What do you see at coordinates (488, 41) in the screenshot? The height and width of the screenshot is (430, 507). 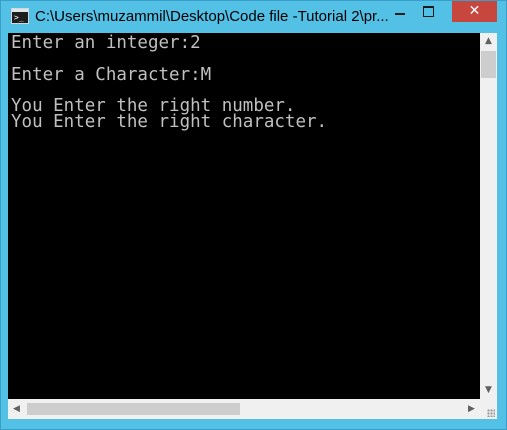 I see `scroll-up-icon: ▲` at bounding box center [488, 41].